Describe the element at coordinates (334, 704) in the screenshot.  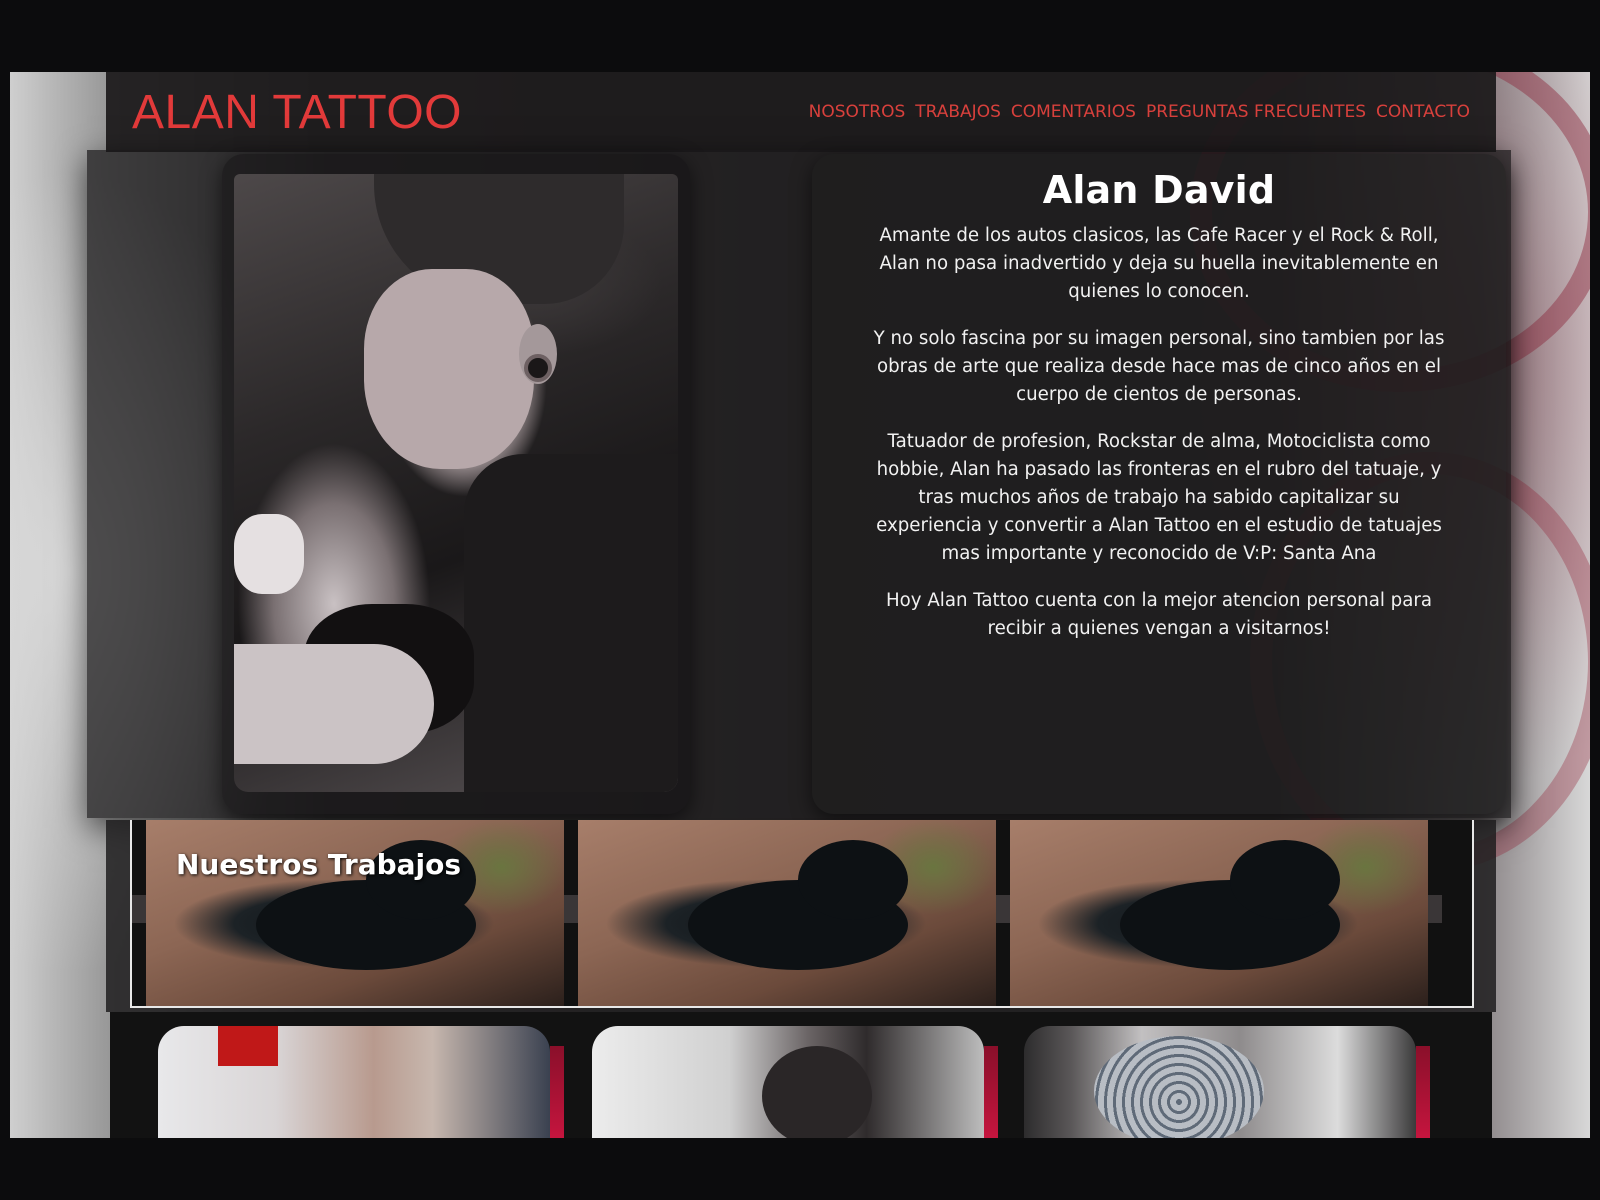
I see `photo-arm` at that location.